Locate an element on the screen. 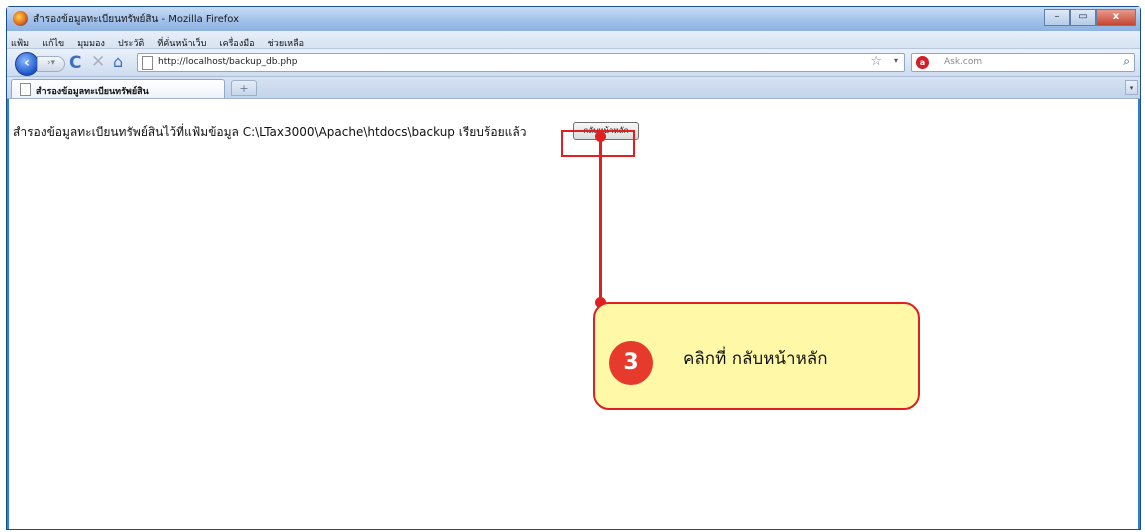 Image resolution: width=1145 pixels, height=532 pixels. instruction-callout: 3 คลิกที่ กลับหน้าหลัก is located at coordinates (756, 356).